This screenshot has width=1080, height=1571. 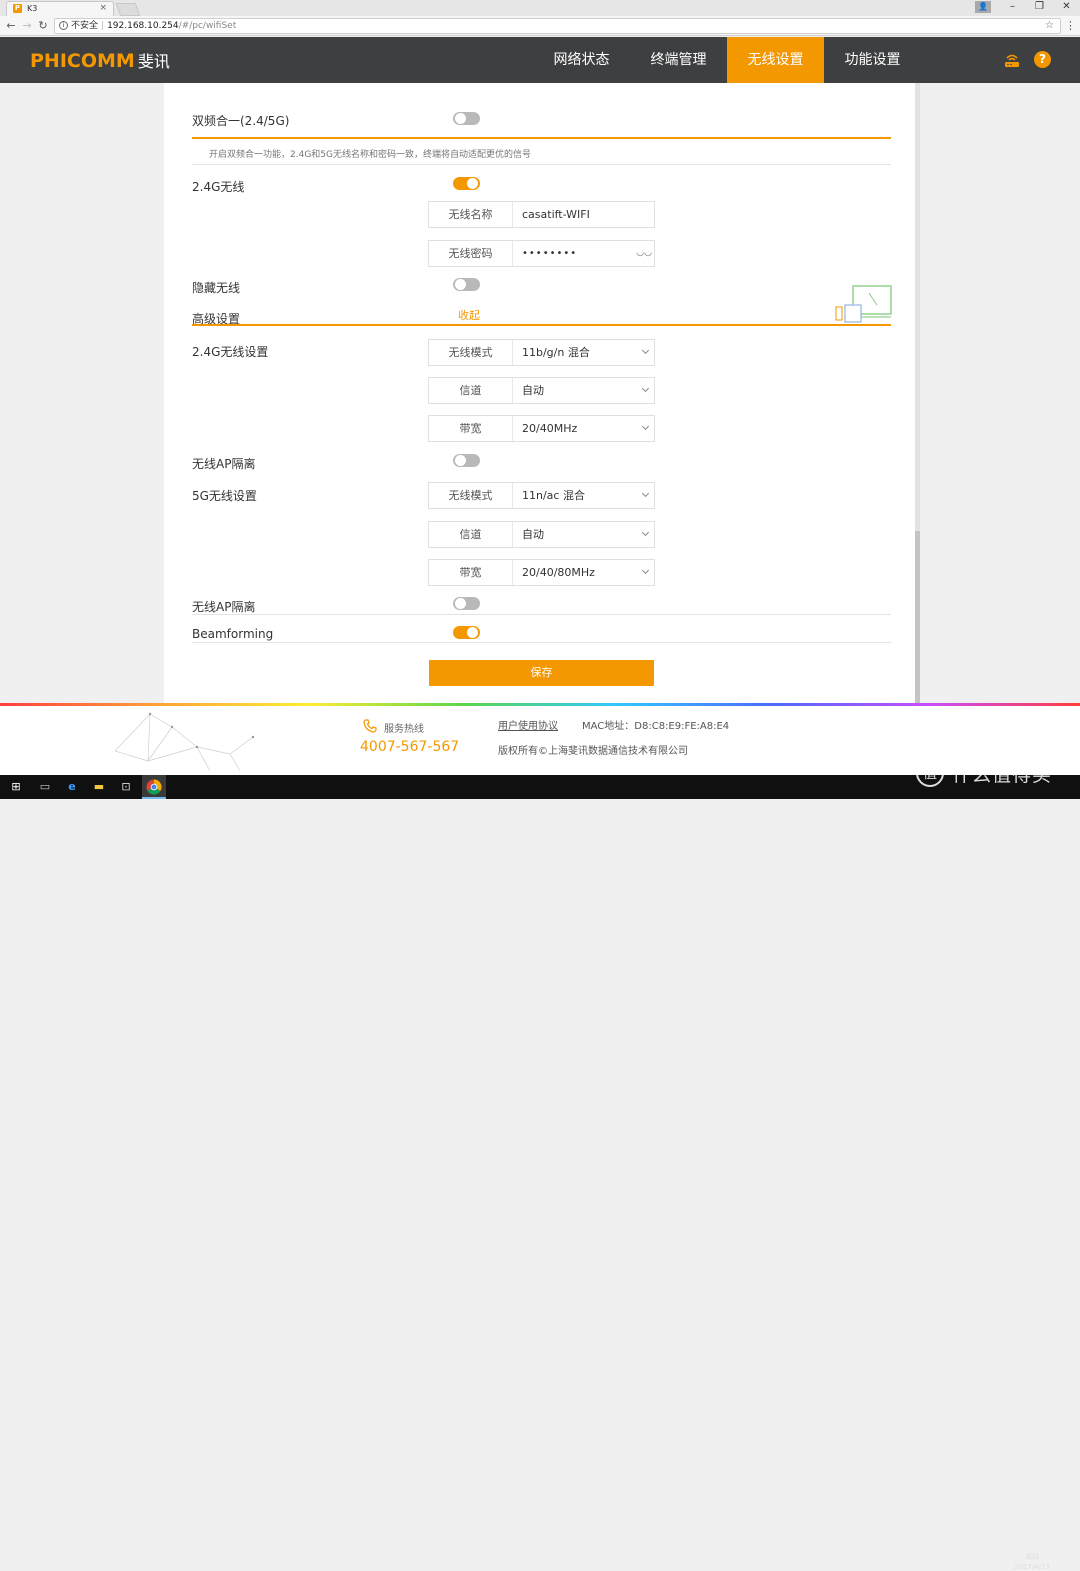 What do you see at coordinates (43, 26) in the screenshot?
I see `reload-icon: ↻` at bounding box center [43, 26].